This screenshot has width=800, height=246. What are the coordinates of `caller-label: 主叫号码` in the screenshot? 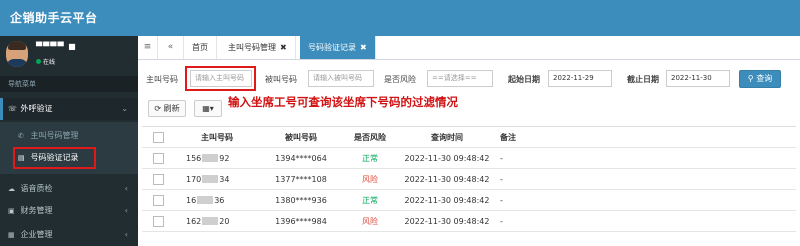 It's located at (162, 79).